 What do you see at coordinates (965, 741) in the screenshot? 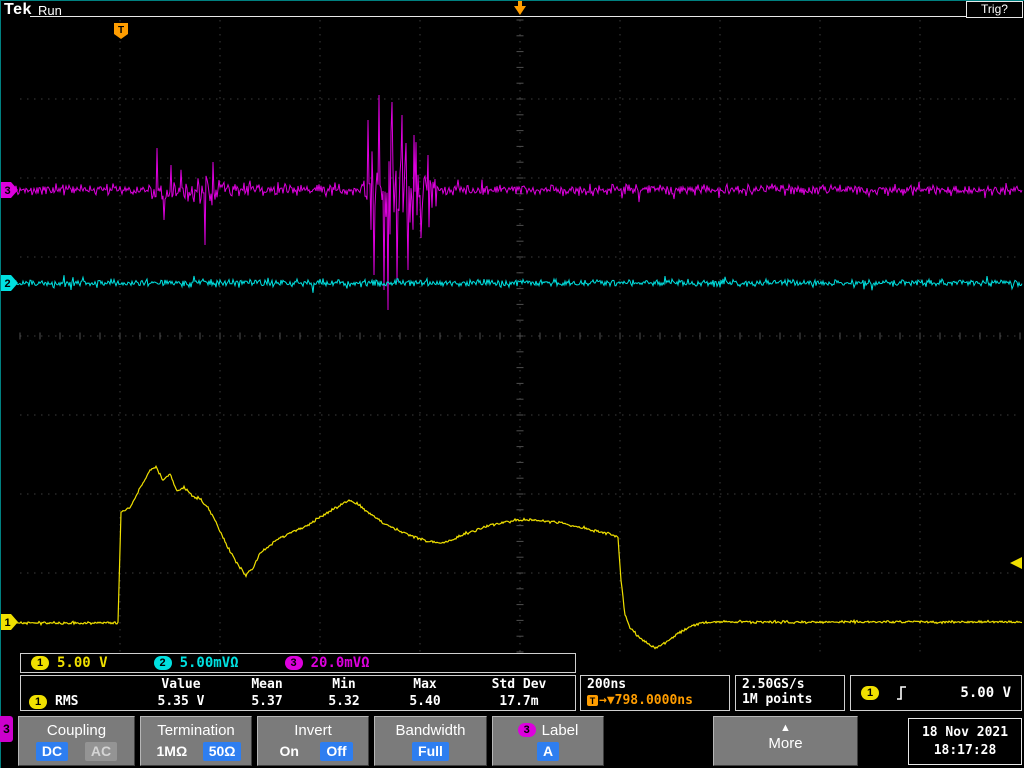
I see `datetime-display: 18 Nov 2021 18:17:28` at bounding box center [965, 741].